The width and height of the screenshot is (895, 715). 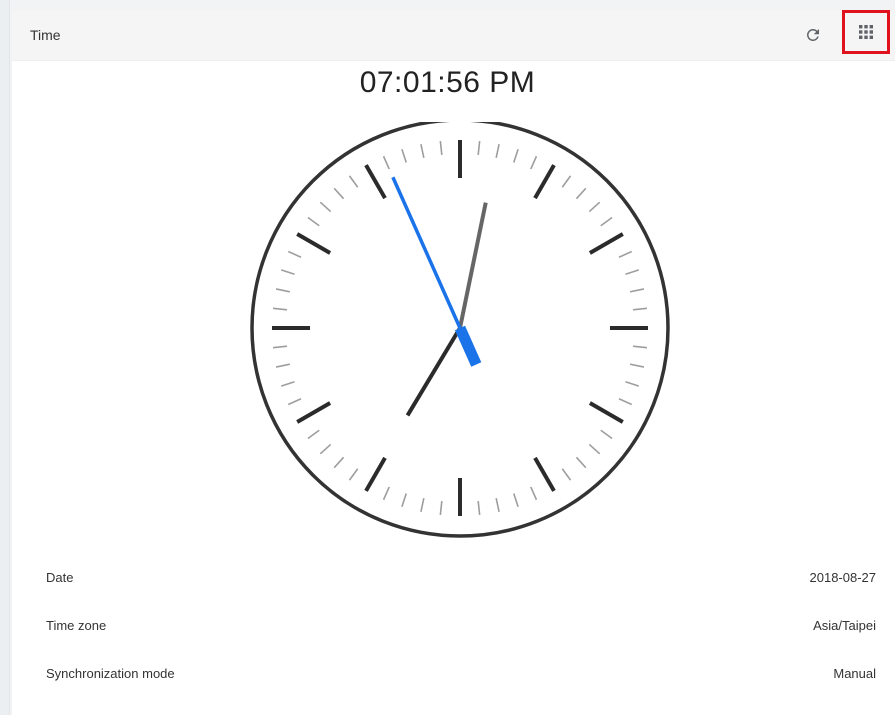 What do you see at coordinates (453, 35) in the screenshot?
I see `card-header: Time` at bounding box center [453, 35].